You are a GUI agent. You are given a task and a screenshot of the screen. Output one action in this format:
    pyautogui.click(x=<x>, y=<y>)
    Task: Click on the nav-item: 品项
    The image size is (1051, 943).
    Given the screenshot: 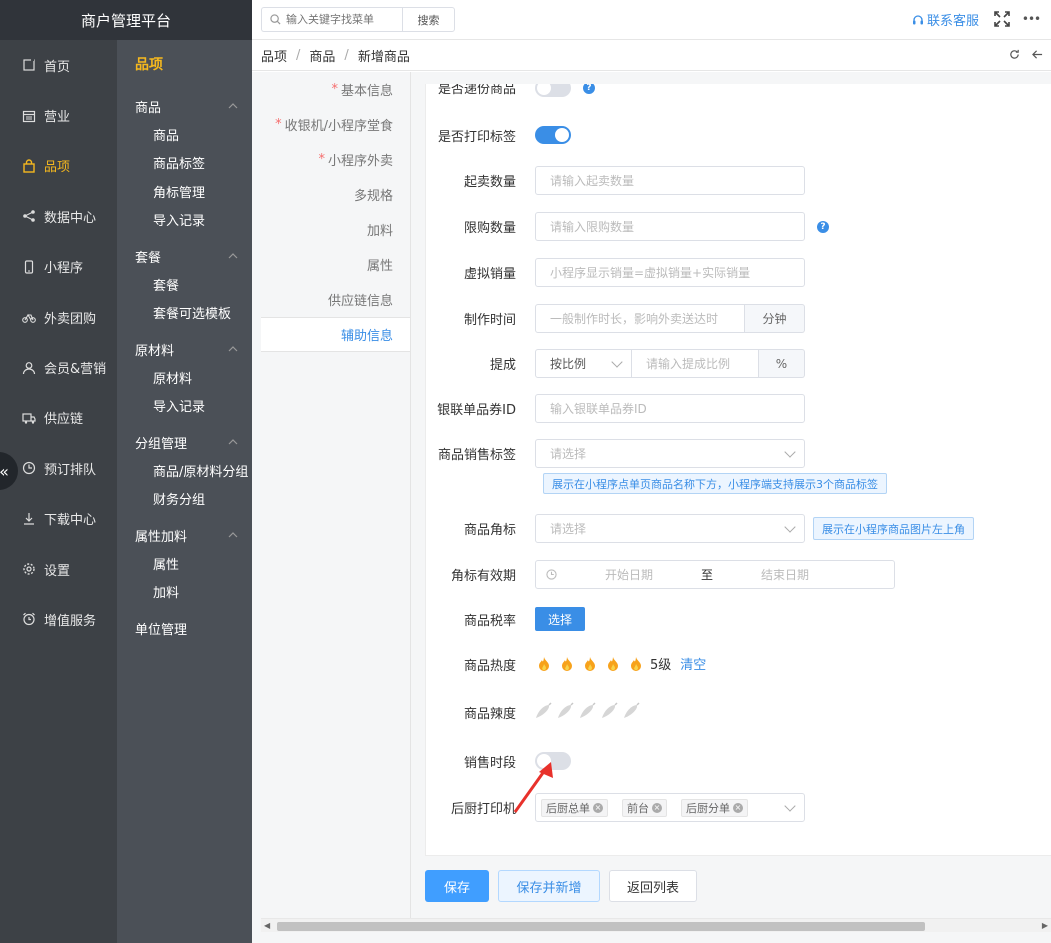 What is the action you would take?
    pyautogui.click(x=58, y=166)
    